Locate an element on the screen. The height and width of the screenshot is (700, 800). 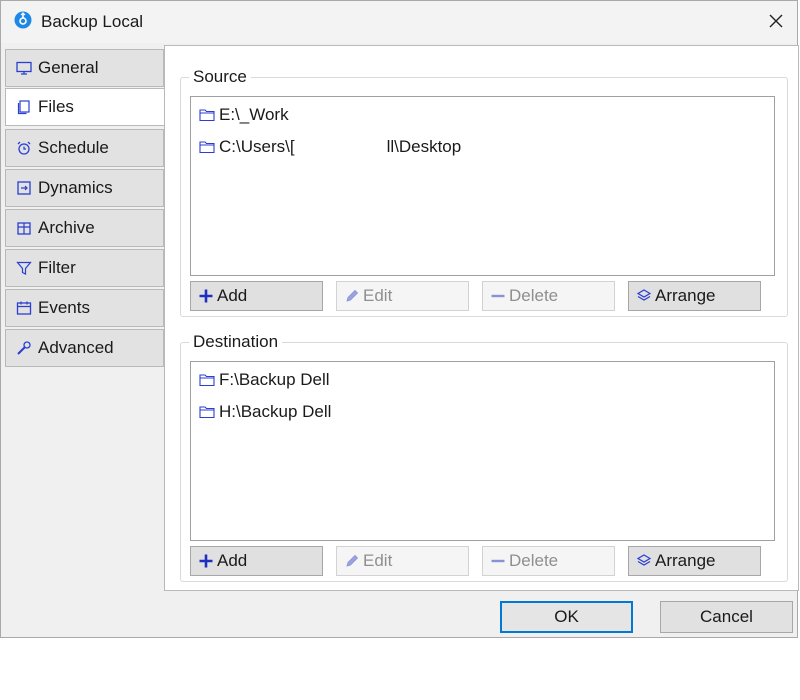
list-item-path-end: ll\Desktop is located at coordinates (424, 146).